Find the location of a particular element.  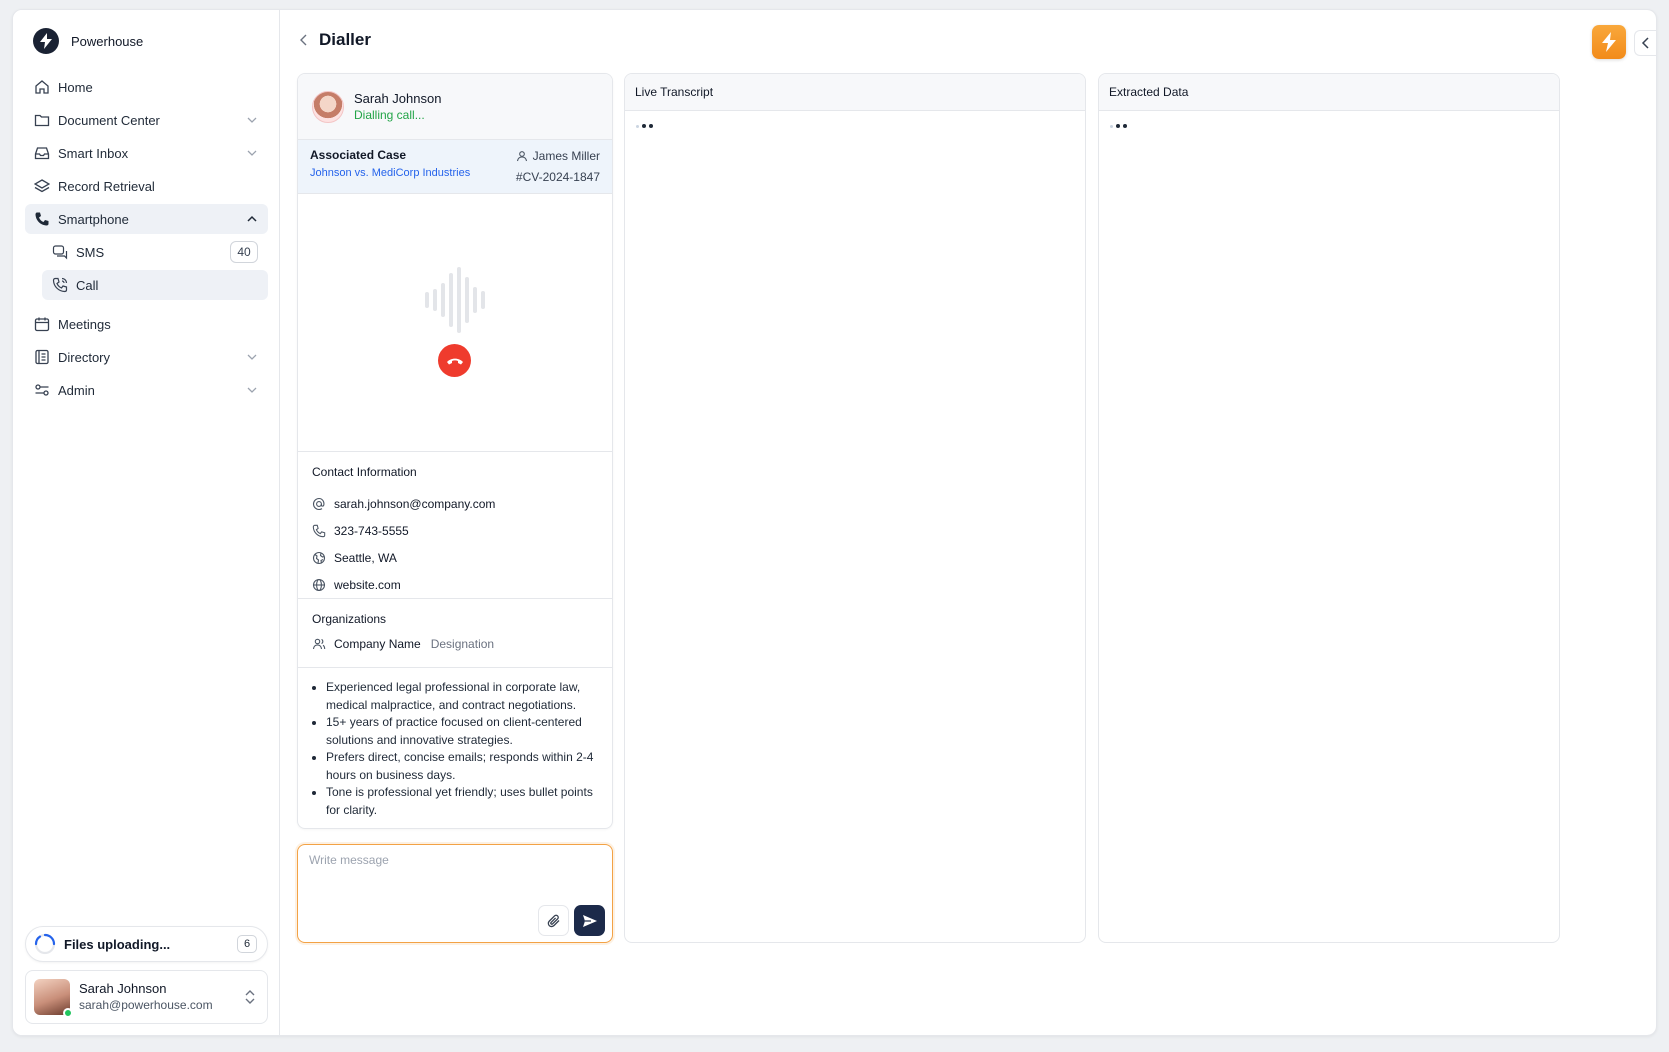

home-icon is located at coordinates (42, 87).